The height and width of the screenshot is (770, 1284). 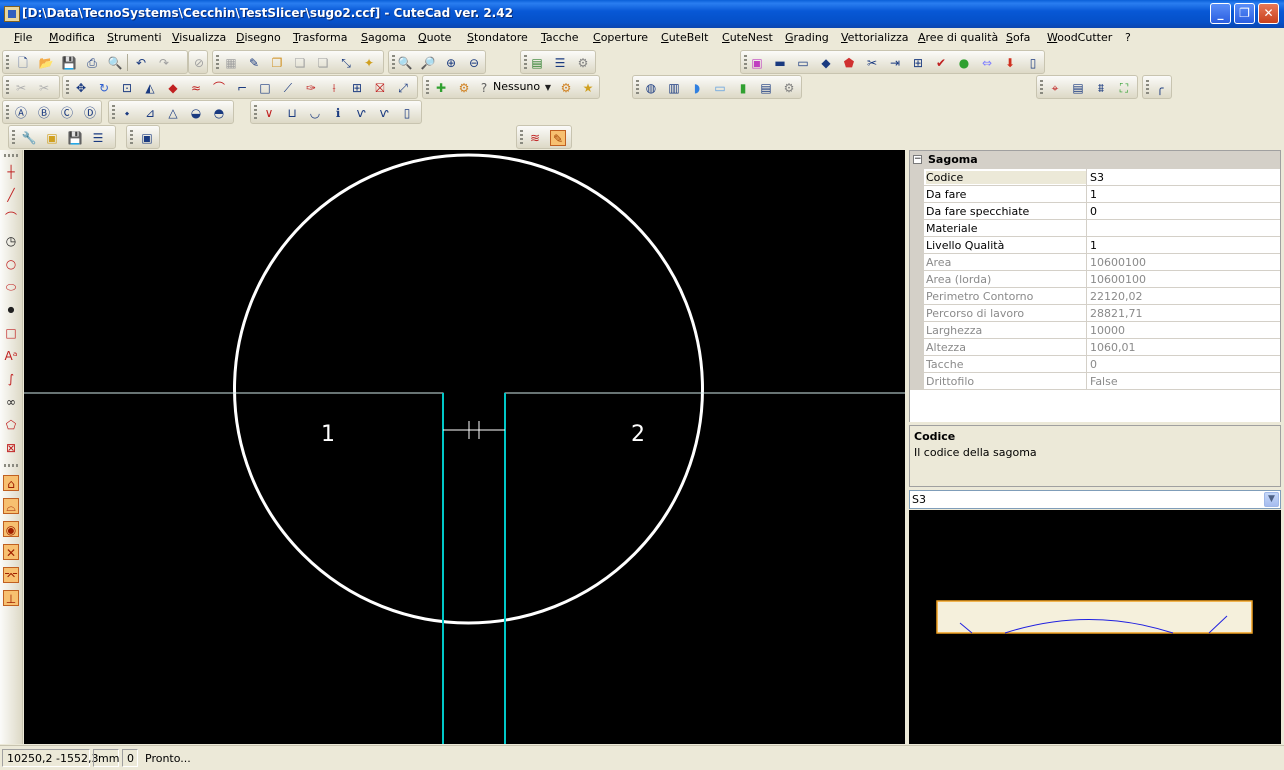 I want to click on shape-save-icon: ▬, so click(x=780, y=63).